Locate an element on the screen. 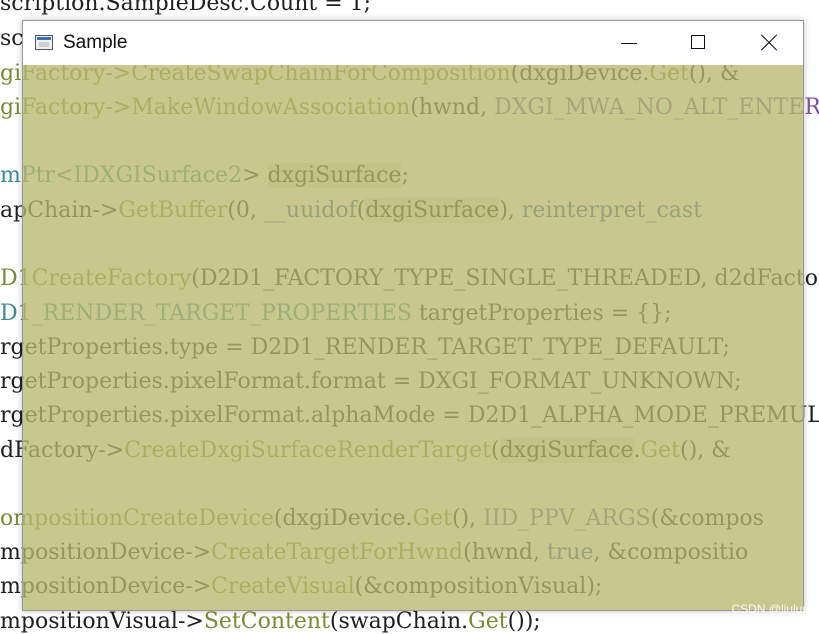  close-button is located at coordinates (767, 43).